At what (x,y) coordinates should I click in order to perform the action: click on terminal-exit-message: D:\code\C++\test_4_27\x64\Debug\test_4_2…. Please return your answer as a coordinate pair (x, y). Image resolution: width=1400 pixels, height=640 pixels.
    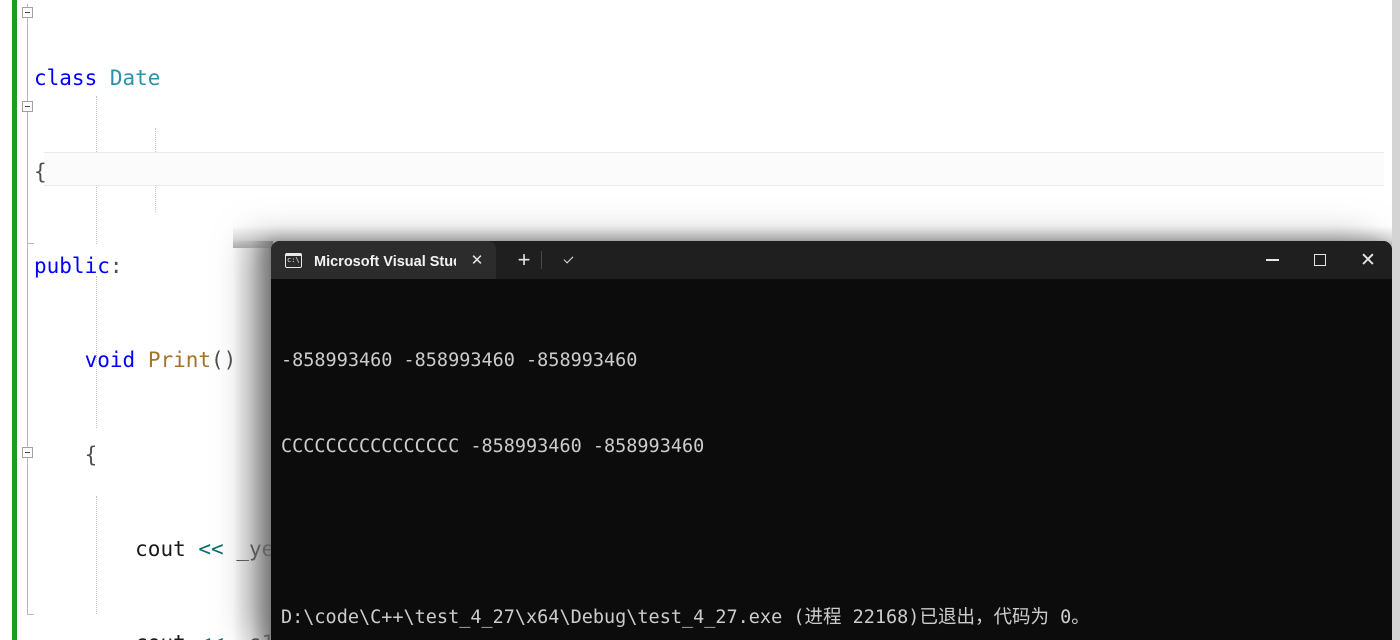
    Looking at the image, I should click on (685, 617).